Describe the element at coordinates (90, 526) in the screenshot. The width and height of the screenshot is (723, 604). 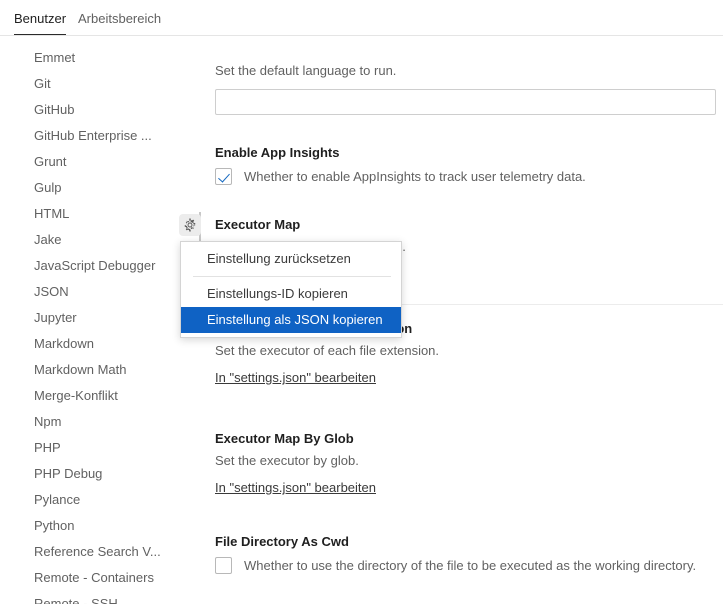
I see `sidebar-item-python: Python` at that location.